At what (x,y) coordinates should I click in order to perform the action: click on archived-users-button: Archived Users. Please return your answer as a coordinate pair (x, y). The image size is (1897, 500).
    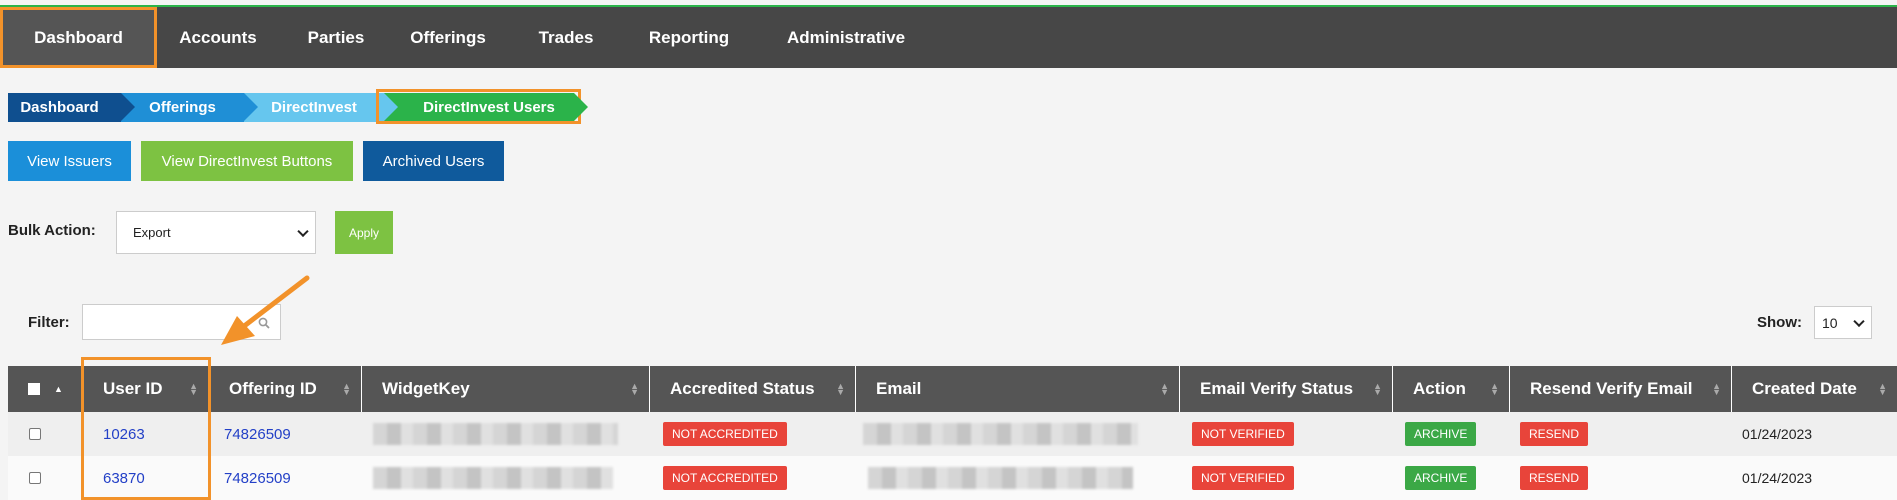
    Looking at the image, I should click on (433, 161).